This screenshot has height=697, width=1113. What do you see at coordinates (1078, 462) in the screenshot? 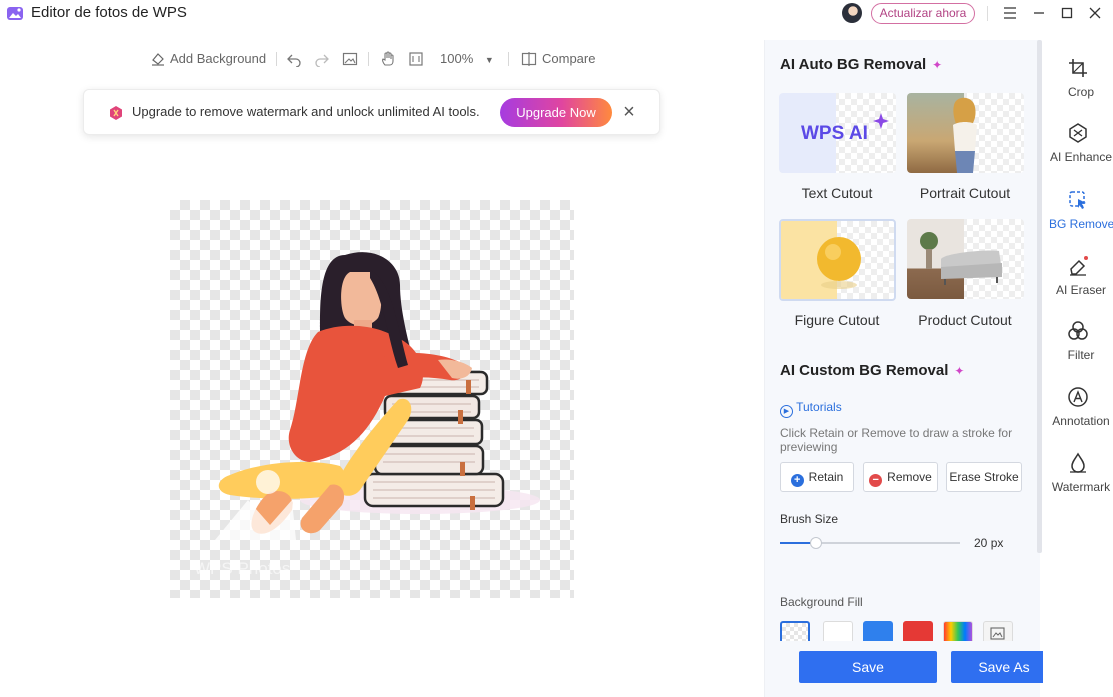
I see `watermark-icon` at bounding box center [1078, 462].